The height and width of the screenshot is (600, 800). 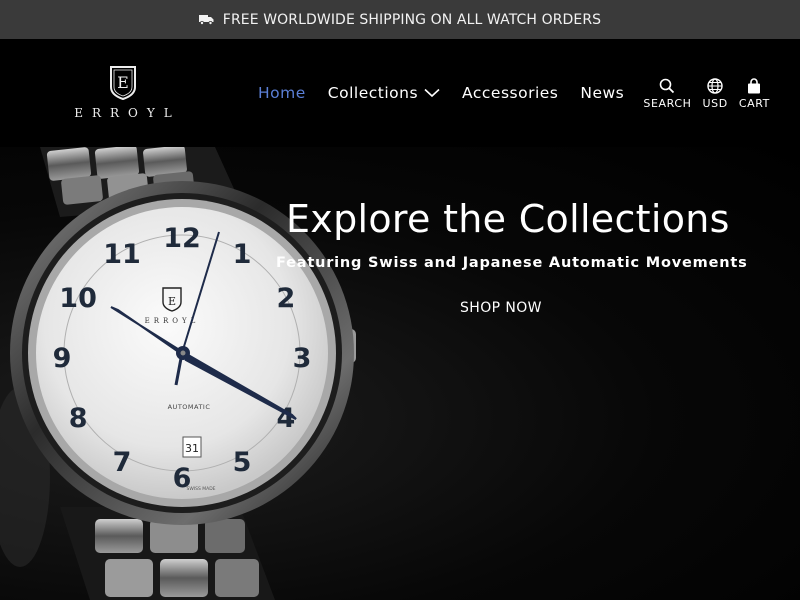 What do you see at coordinates (62, 358) in the screenshot?
I see `dial-numeral: 9` at bounding box center [62, 358].